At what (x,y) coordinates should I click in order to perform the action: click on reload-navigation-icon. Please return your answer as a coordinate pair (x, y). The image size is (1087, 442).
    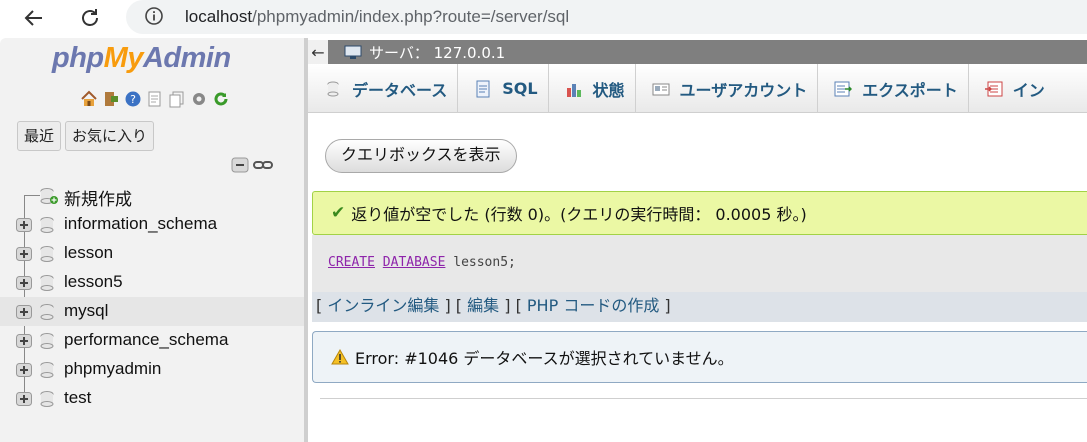
    Looking at the image, I should click on (221, 99).